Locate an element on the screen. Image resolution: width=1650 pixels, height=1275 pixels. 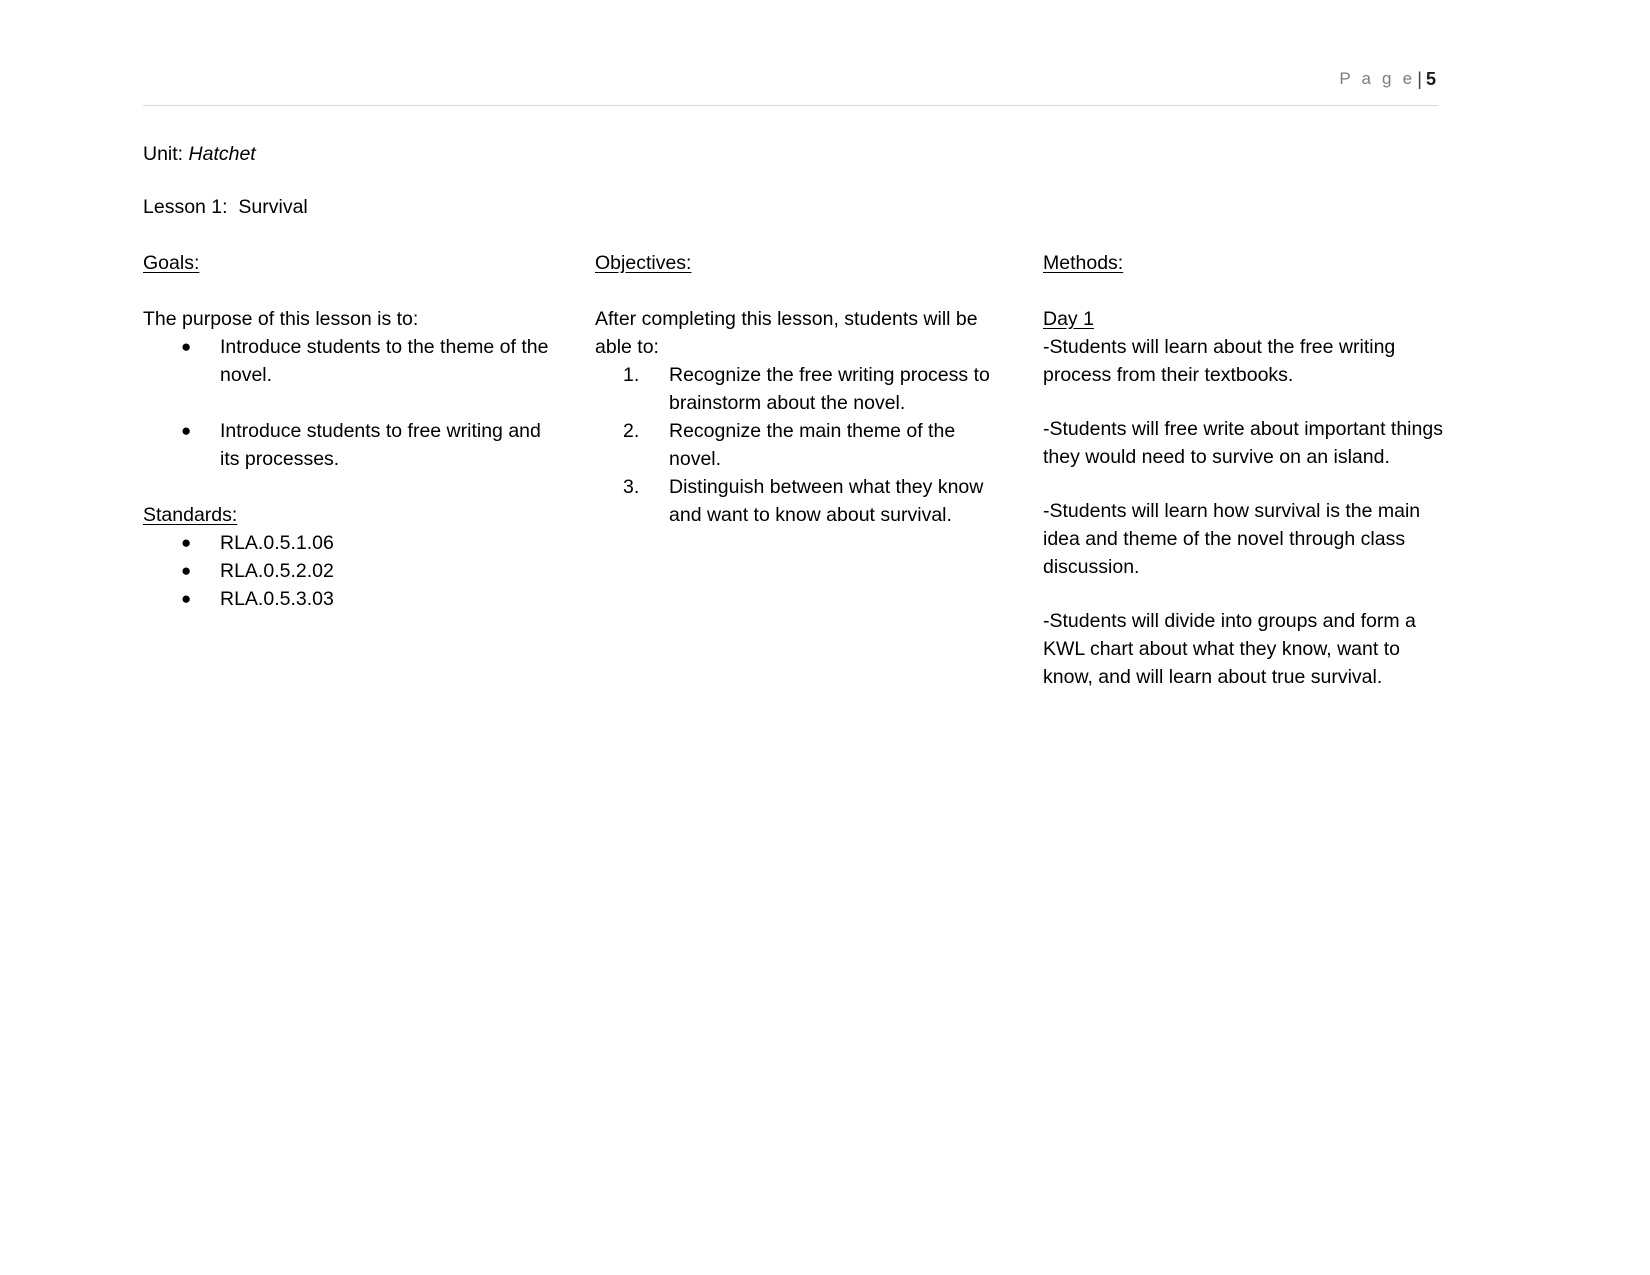
objectives-heading: Objectives: is located at coordinates (643, 263).